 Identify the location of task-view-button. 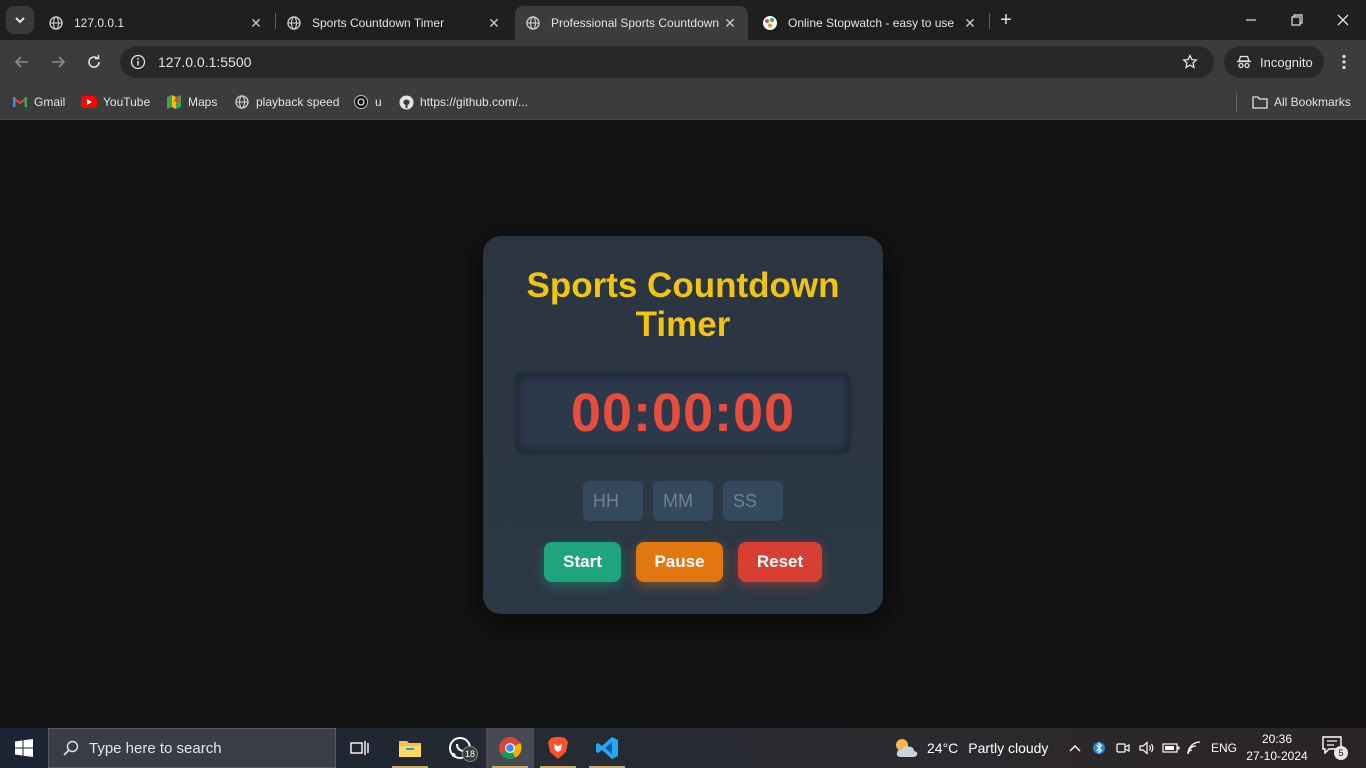
(360, 748).